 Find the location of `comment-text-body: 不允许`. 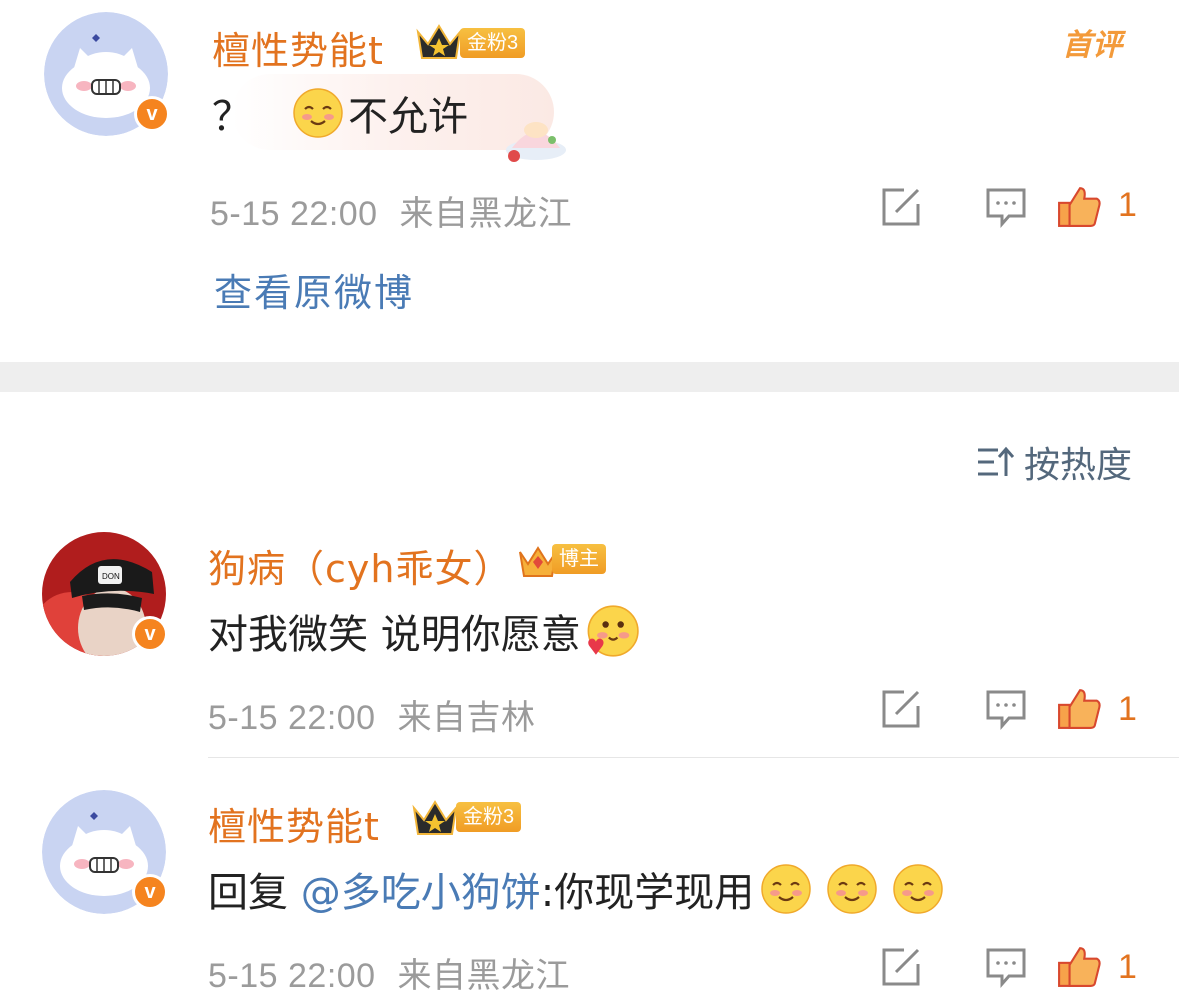

comment-text-body: 不允许 is located at coordinates (408, 117).